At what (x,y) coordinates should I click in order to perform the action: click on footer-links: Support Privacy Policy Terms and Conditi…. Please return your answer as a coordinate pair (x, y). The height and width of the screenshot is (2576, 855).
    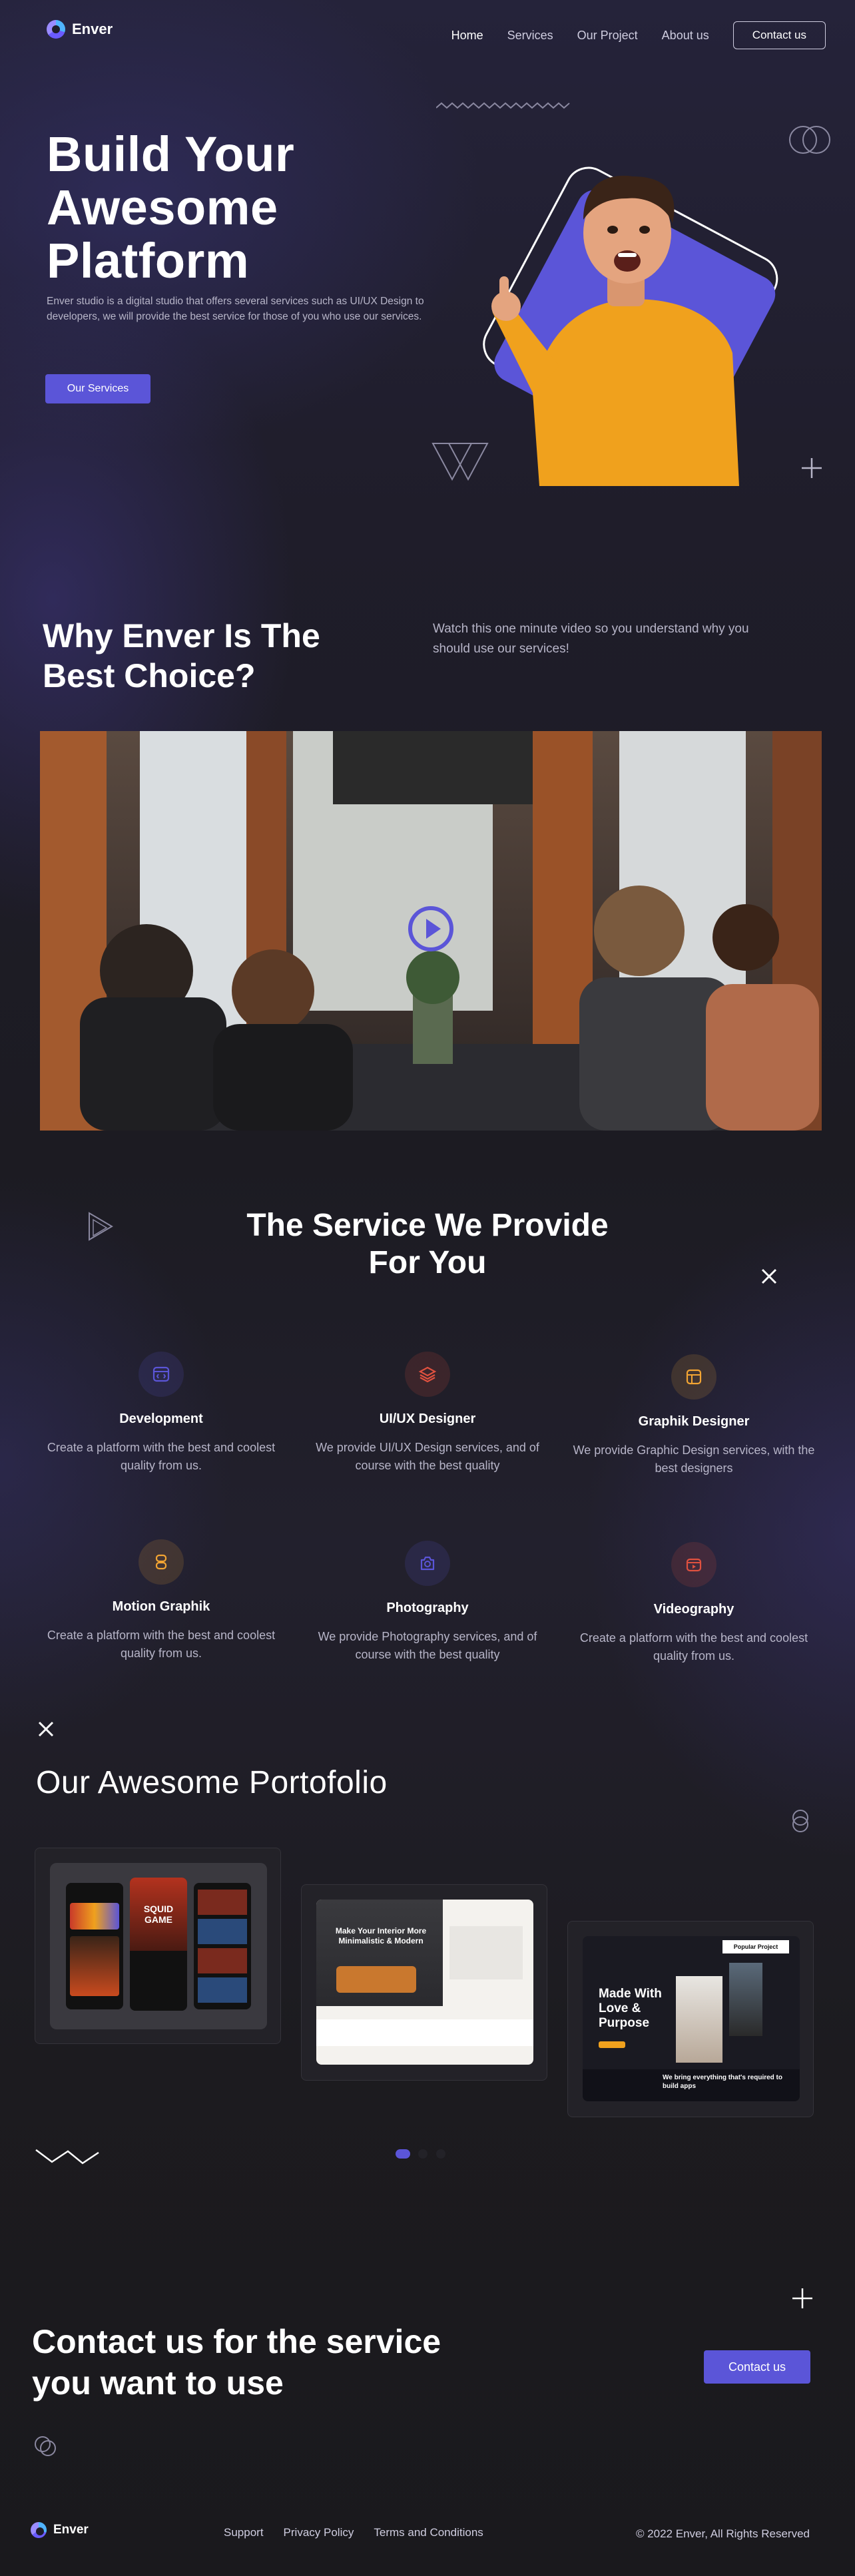
    Looking at the image, I should click on (353, 2533).